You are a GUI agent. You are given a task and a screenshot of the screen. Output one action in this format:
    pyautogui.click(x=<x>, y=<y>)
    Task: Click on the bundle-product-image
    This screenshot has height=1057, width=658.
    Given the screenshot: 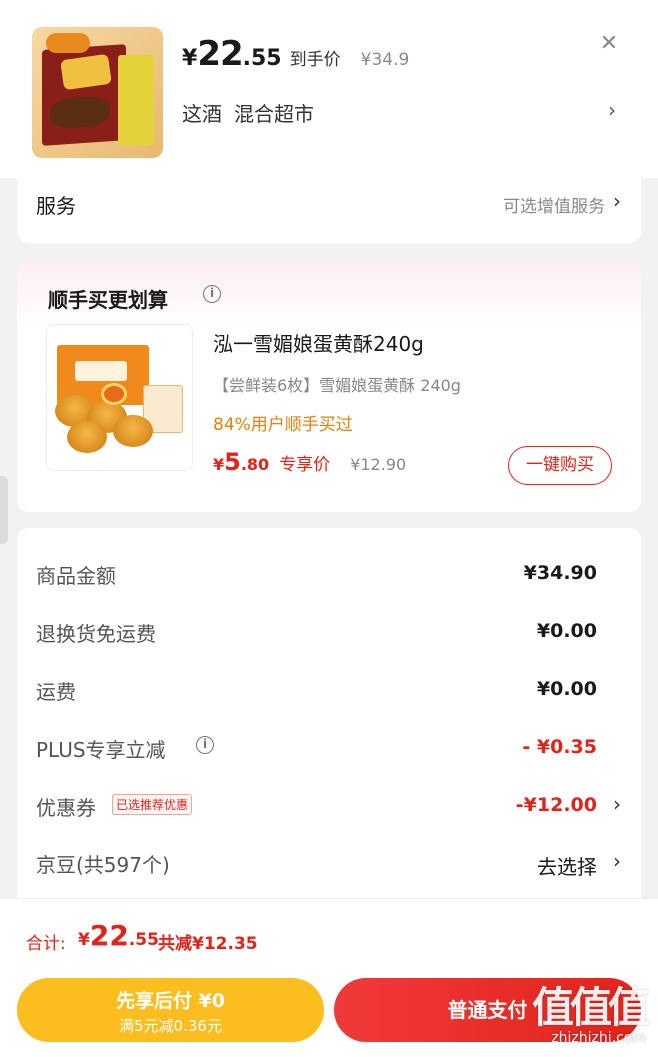 What is the action you would take?
    pyautogui.click(x=119, y=397)
    